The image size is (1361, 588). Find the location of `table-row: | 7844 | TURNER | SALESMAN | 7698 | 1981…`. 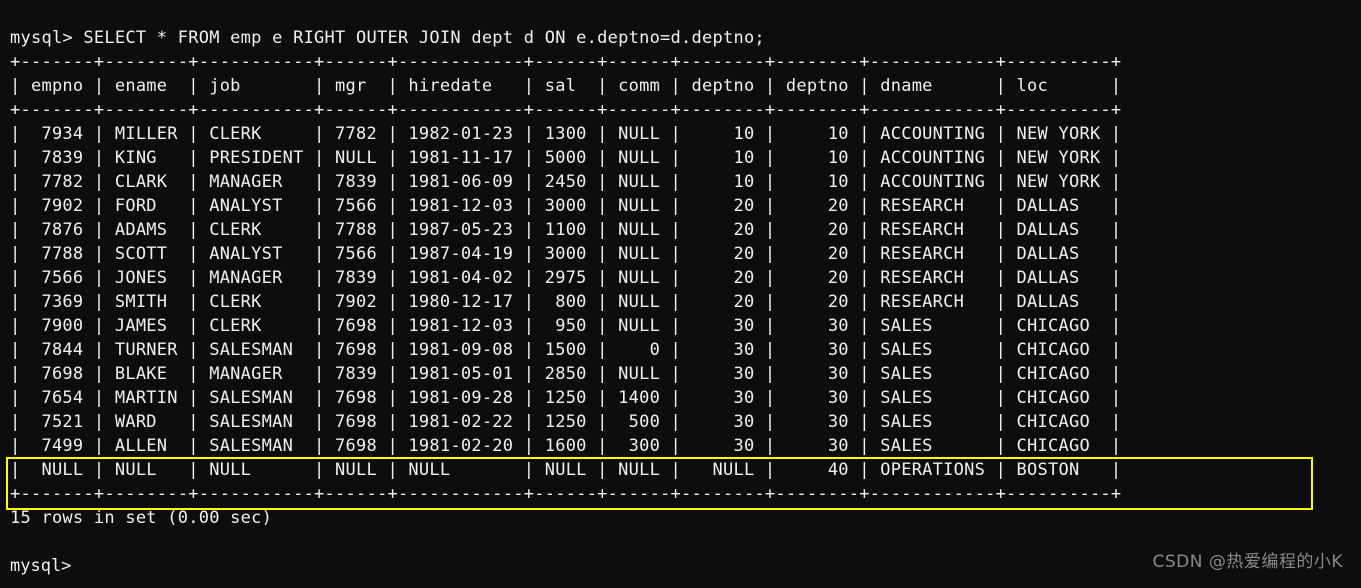

table-row: | 7844 | TURNER | SALESMAN | 7698 | 1981… is located at coordinates (566, 350).